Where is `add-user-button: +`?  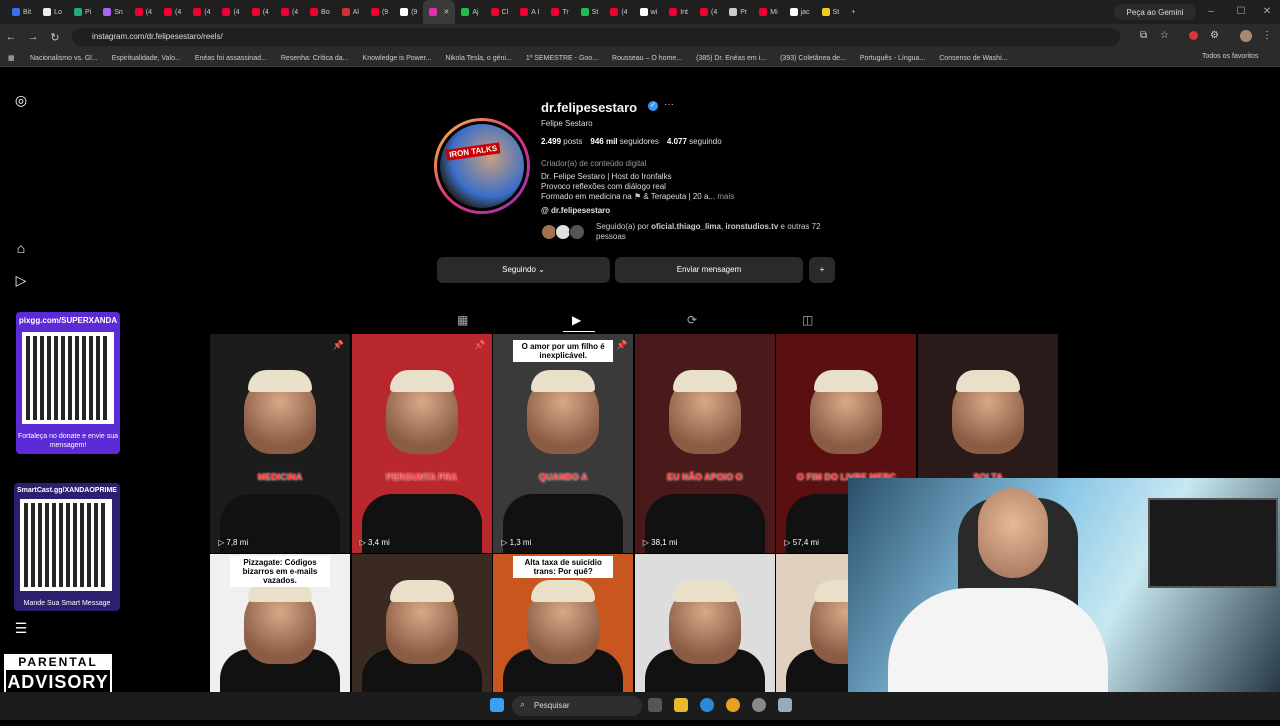
add-user-button: + is located at coordinates (822, 270).